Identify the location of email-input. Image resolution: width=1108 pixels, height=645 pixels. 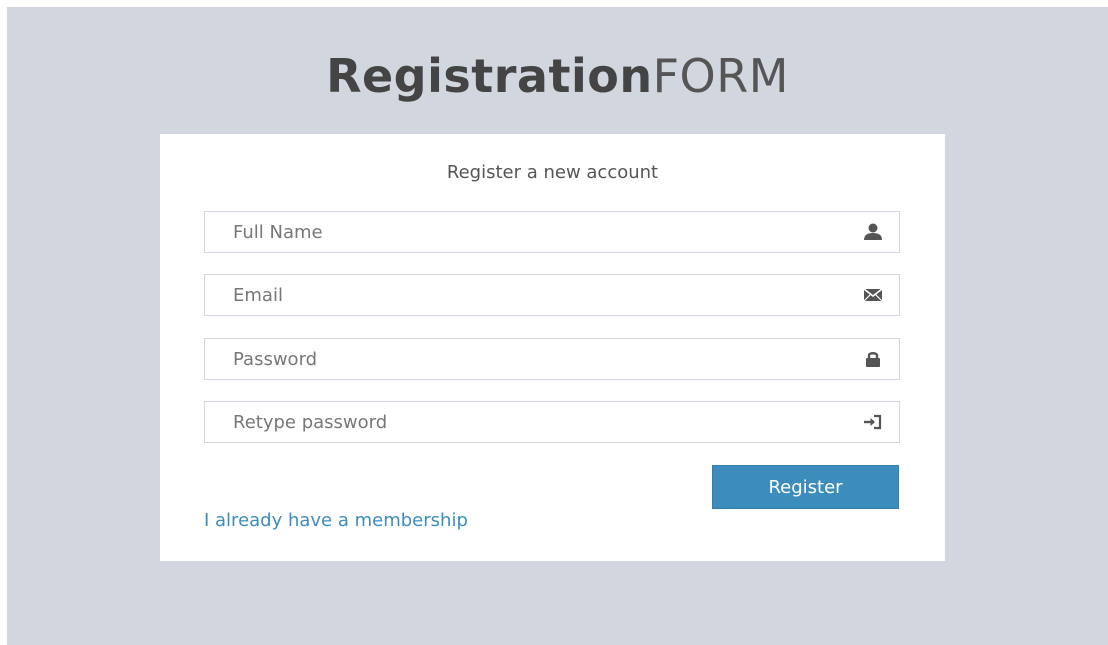
(525, 295).